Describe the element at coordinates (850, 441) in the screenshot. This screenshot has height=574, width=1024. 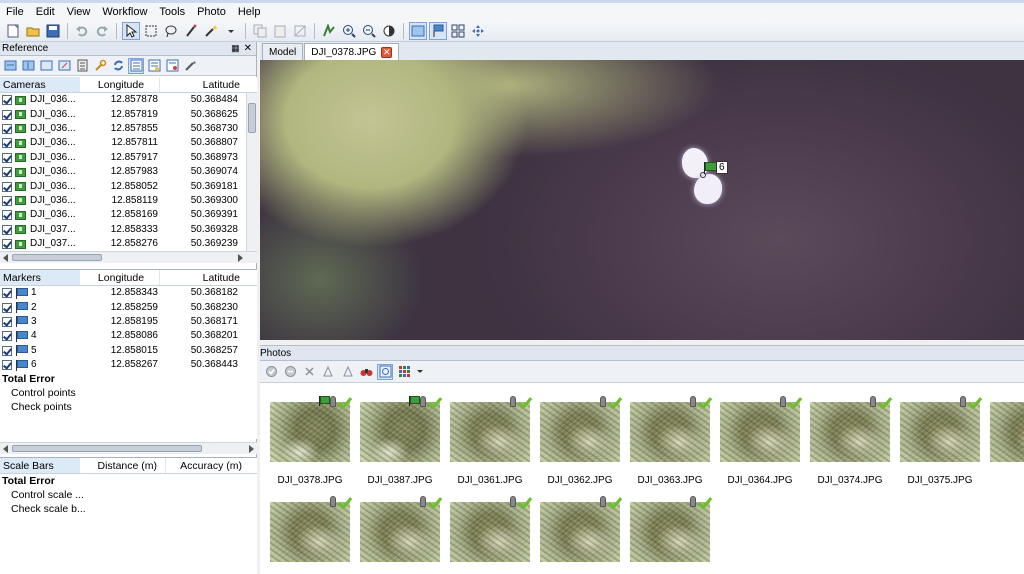
I see `photo-thumbnail: DJI_0374.JPG` at that location.